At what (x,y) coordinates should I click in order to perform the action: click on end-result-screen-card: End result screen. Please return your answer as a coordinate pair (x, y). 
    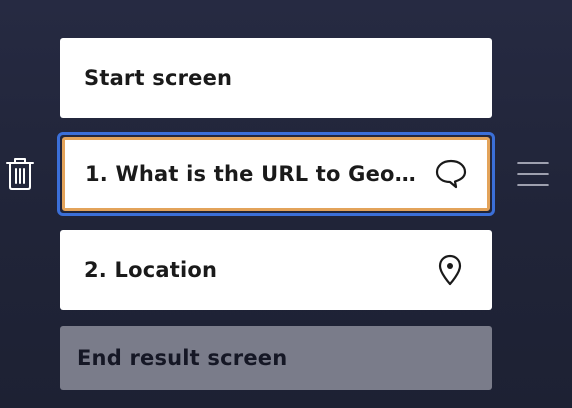
    Looking at the image, I should click on (276, 358).